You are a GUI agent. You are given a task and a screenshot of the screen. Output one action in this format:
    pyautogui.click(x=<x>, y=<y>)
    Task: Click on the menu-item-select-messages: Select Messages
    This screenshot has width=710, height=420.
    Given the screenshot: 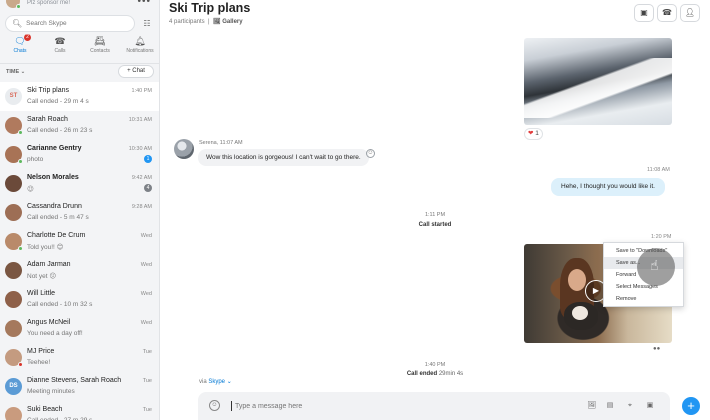 What is the action you would take?
    pyautogui.click(x=643, y=287)
    